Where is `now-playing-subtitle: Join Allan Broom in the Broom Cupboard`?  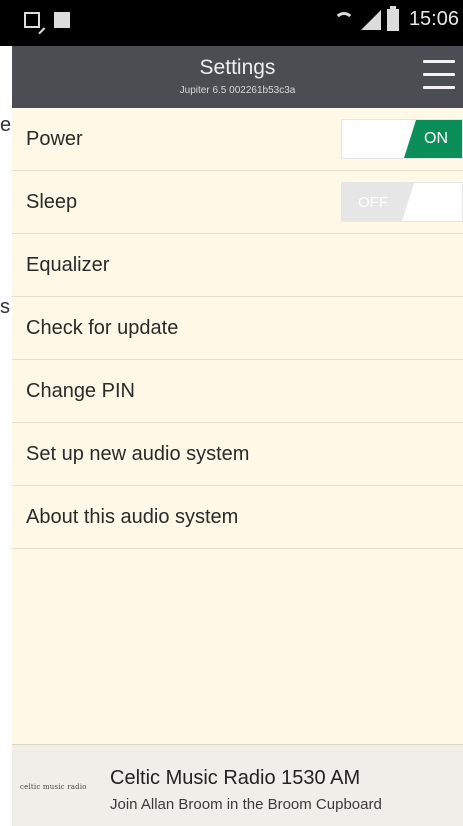 now-playing-subtitle: Join Allan Broom in the Broom Cupboard is located at coordinates (246, 804).